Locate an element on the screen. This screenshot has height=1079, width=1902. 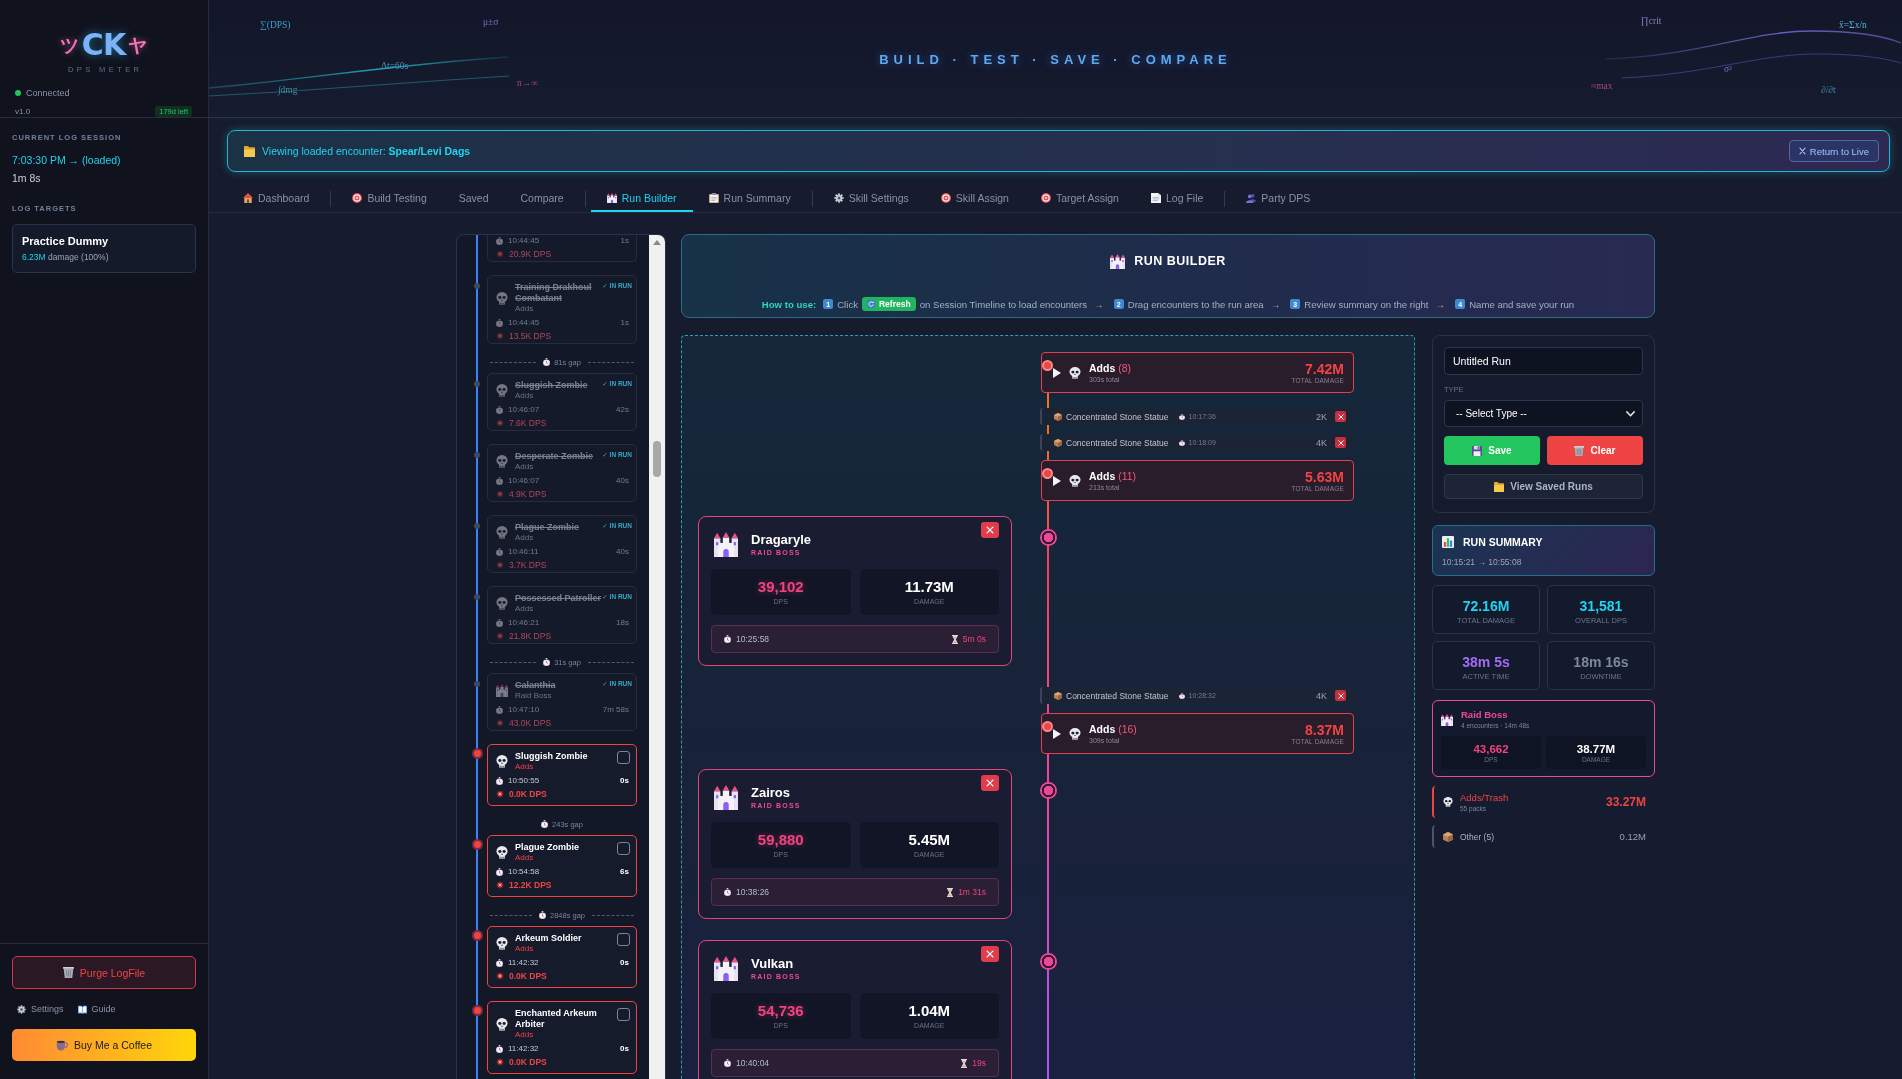
nav-tab: Build Testing is located at coordinates (389, 198).